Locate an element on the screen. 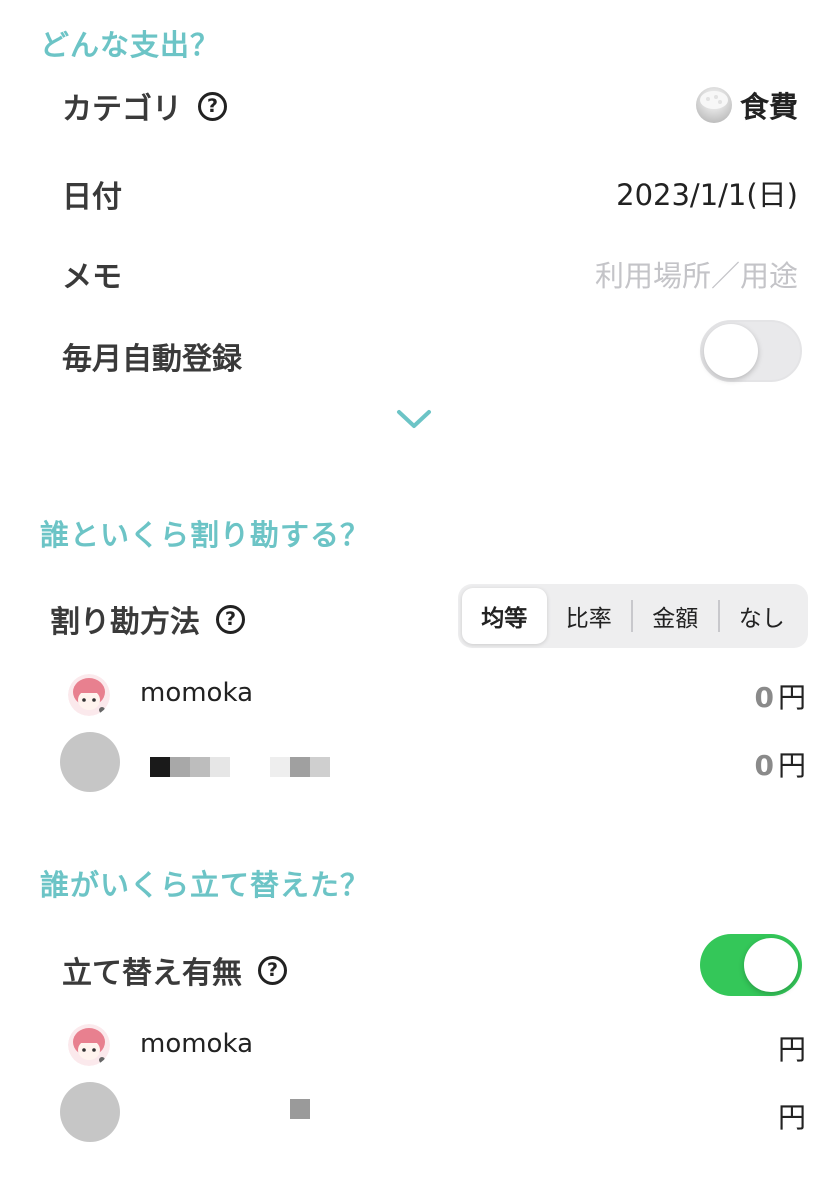 The height and width of the screenshot is (1187, 828). monthly-auto-toggle is located at coordinates (751, 351).